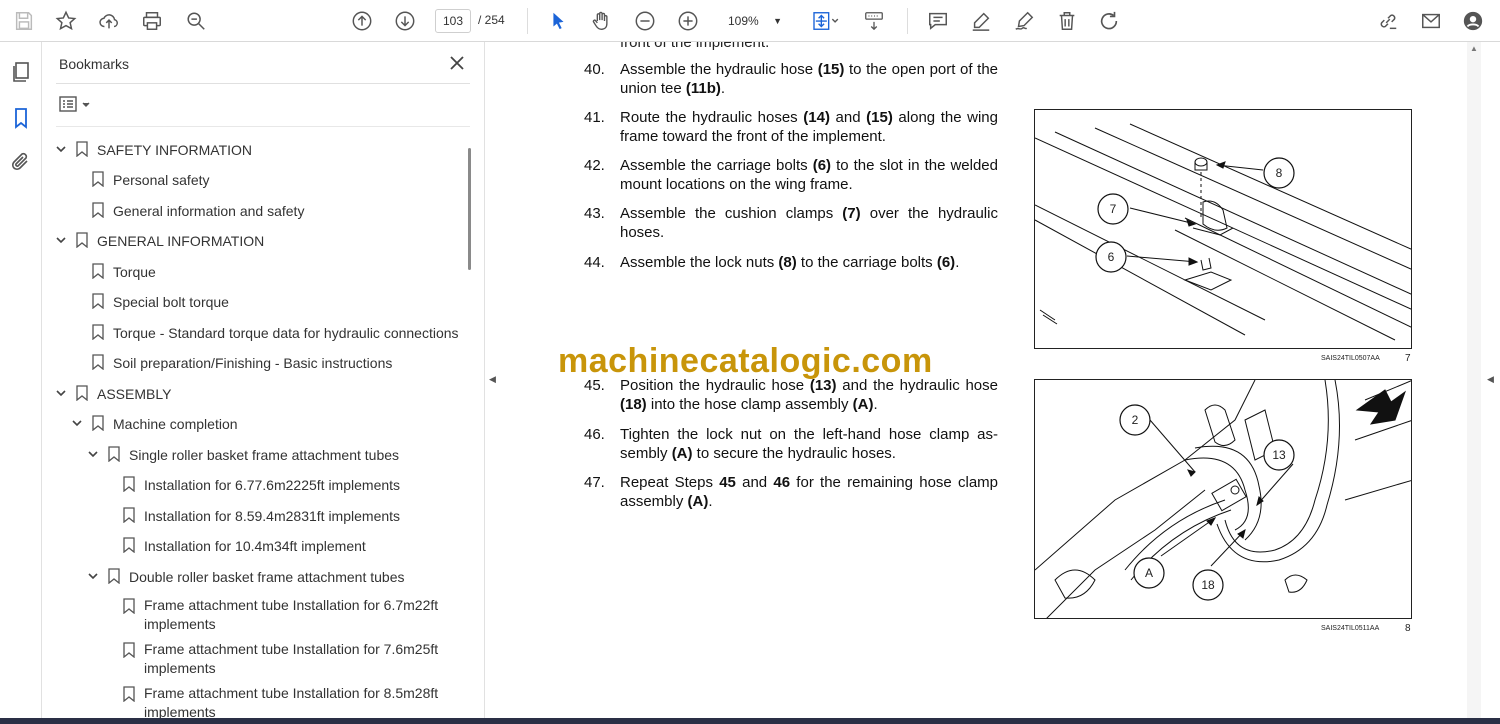  Describe the element at coordinates (1473, 21) in the screenshot. I see `account-icon` at that location.